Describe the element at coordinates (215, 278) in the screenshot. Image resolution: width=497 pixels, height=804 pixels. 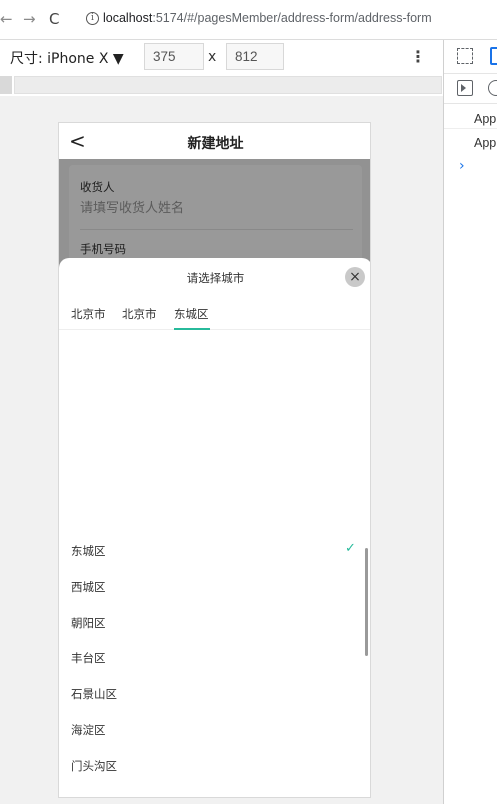
I see `picker-title: 请选择城市` at that location.